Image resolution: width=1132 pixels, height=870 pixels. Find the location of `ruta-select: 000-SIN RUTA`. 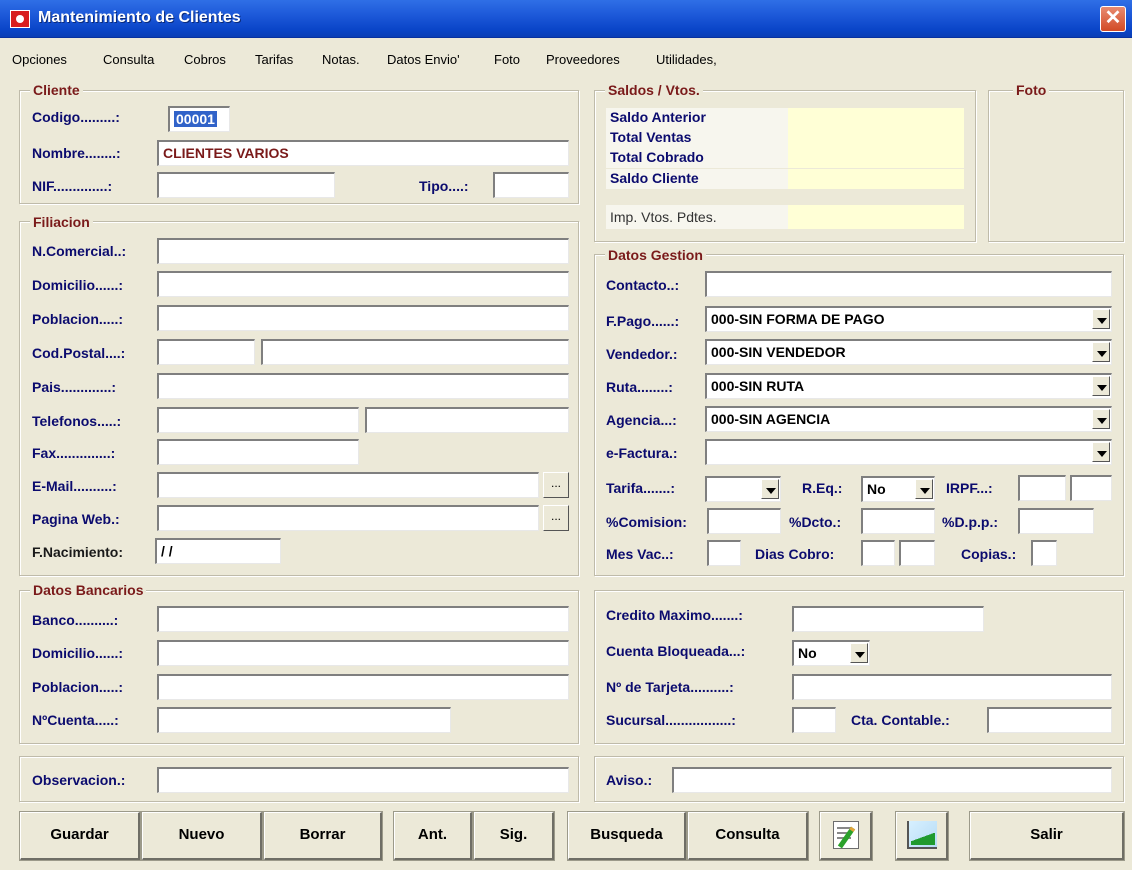

ruta-select: 000-SIN RUTA is located at coordinates (908, 386).